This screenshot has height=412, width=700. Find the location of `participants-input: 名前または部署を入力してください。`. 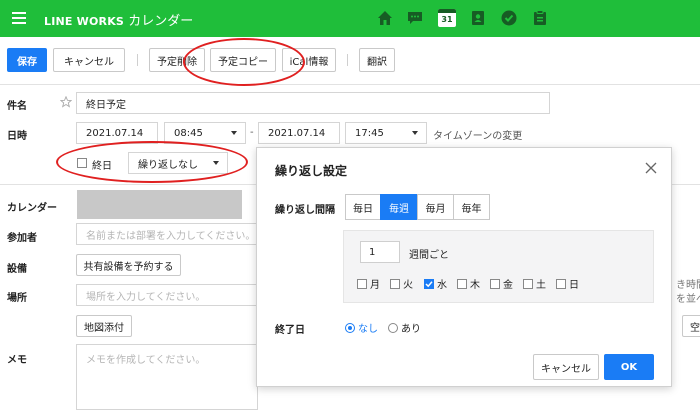

participants-input: 名前または部署を入力してください。 is located at coordinates (167, 234).